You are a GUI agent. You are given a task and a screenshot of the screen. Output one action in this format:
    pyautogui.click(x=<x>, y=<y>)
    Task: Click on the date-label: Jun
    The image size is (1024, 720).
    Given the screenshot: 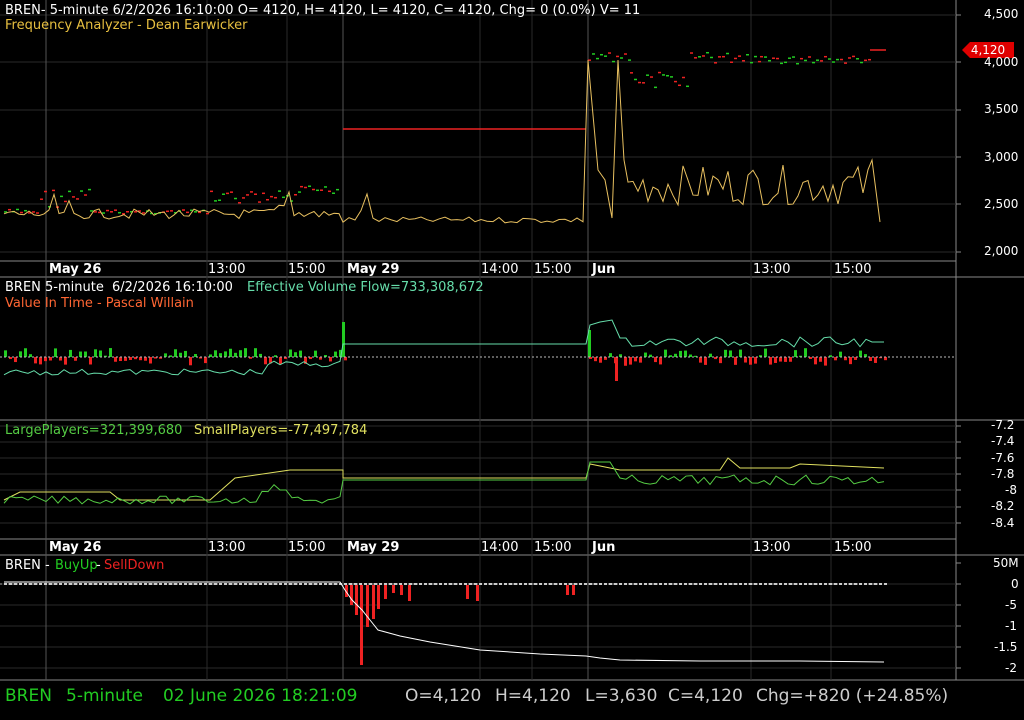 What is the action you would take?
    pyautogui.click(x=604, y=269)
    